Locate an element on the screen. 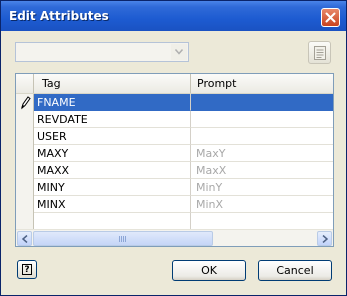 The height and width of the screenshot is (296, 347). column-header-tag: Tag is located at coordinates (112, 83).